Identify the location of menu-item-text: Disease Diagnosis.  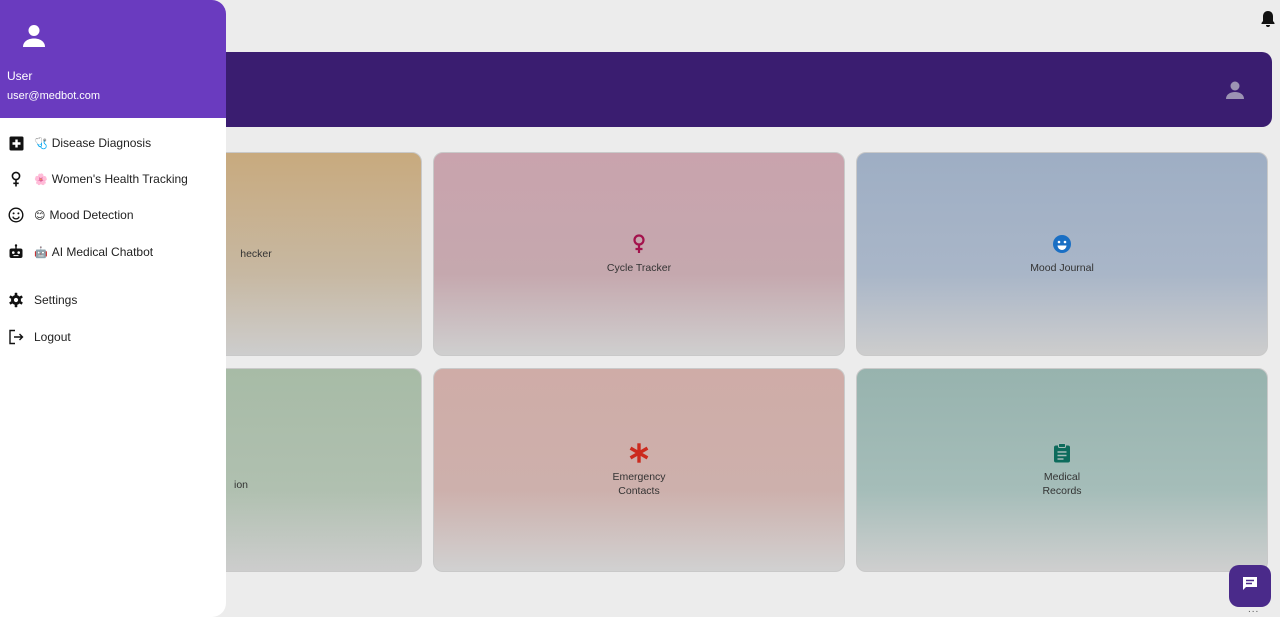
(101, 143).